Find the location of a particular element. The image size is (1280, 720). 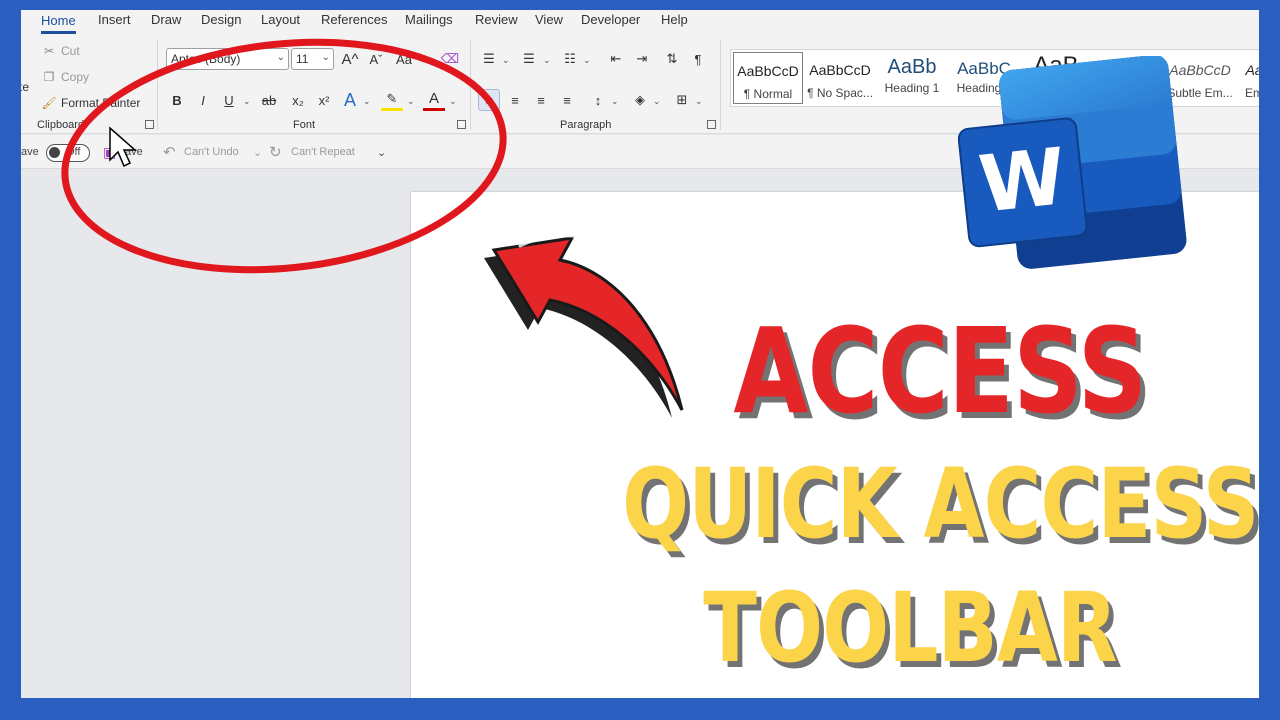

tab-insert: Insert is located at coordinates (114, 19).